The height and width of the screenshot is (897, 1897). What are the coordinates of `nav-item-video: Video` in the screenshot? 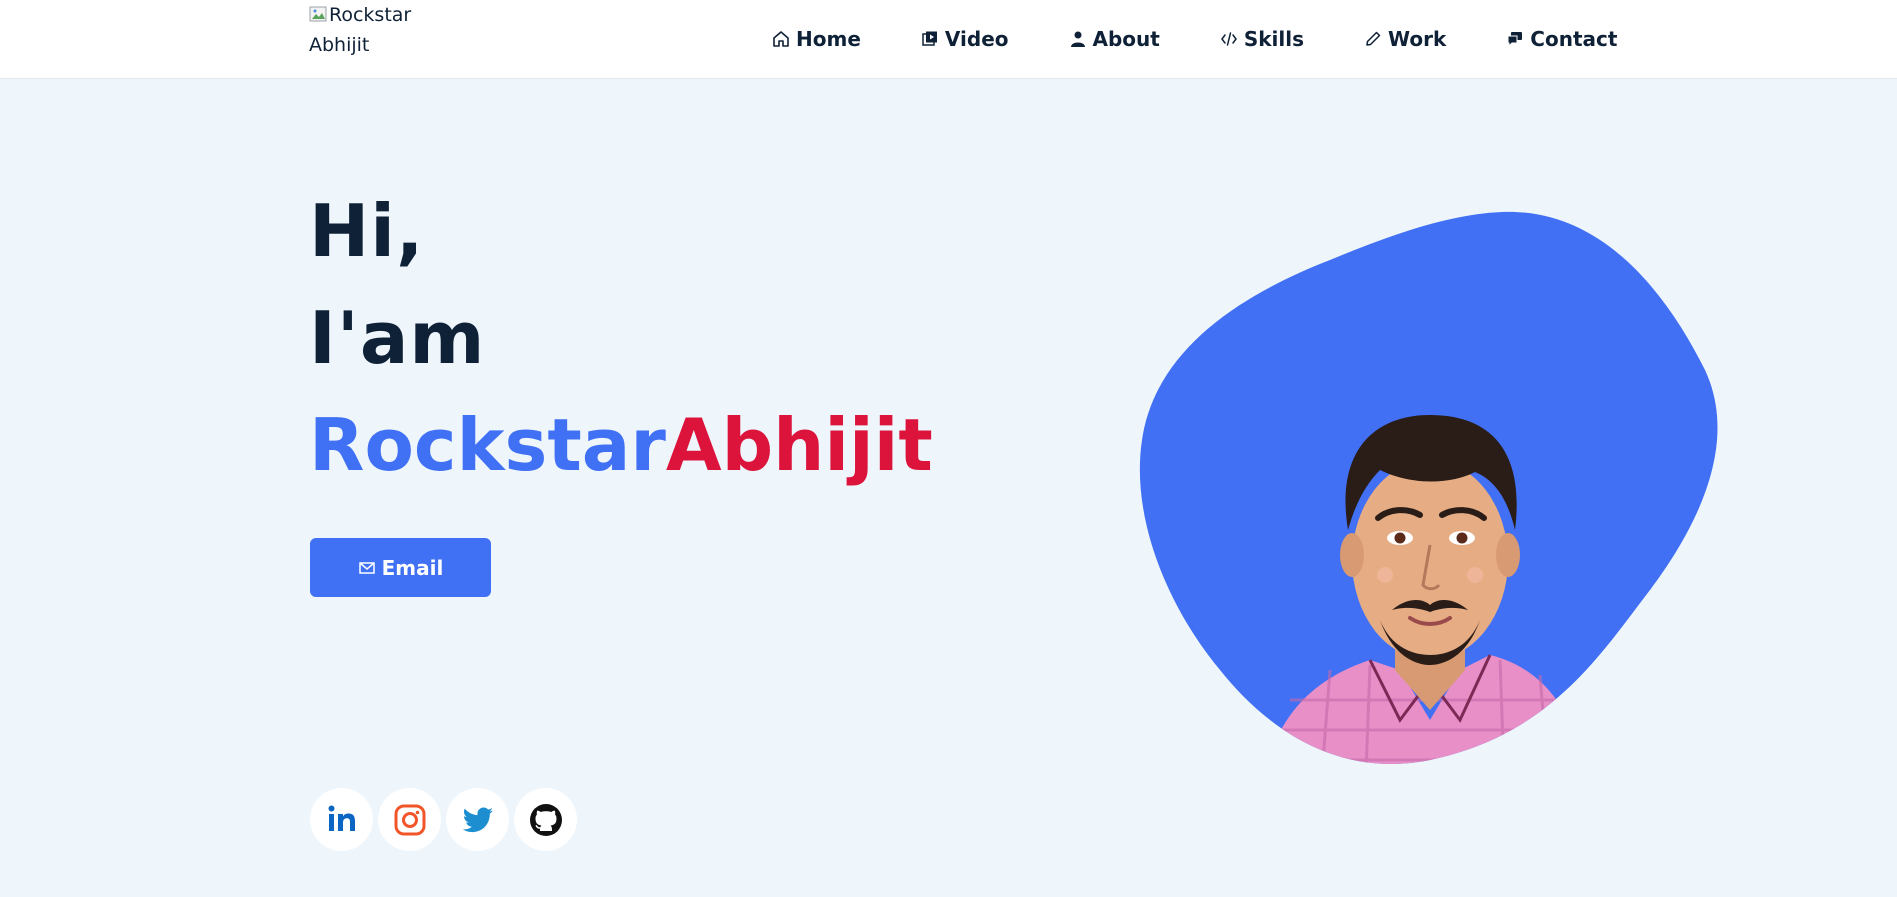 It's located at (965, 39).